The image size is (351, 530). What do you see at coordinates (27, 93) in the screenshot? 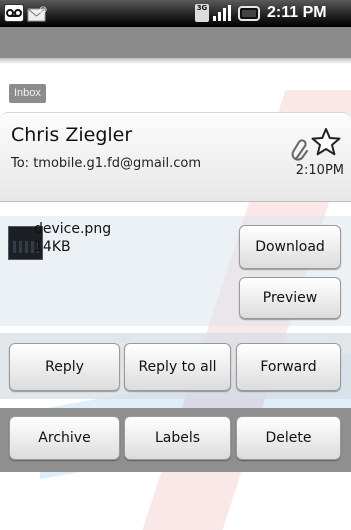
I see `label-chip: Inbox` at bounding box center [27, 93].